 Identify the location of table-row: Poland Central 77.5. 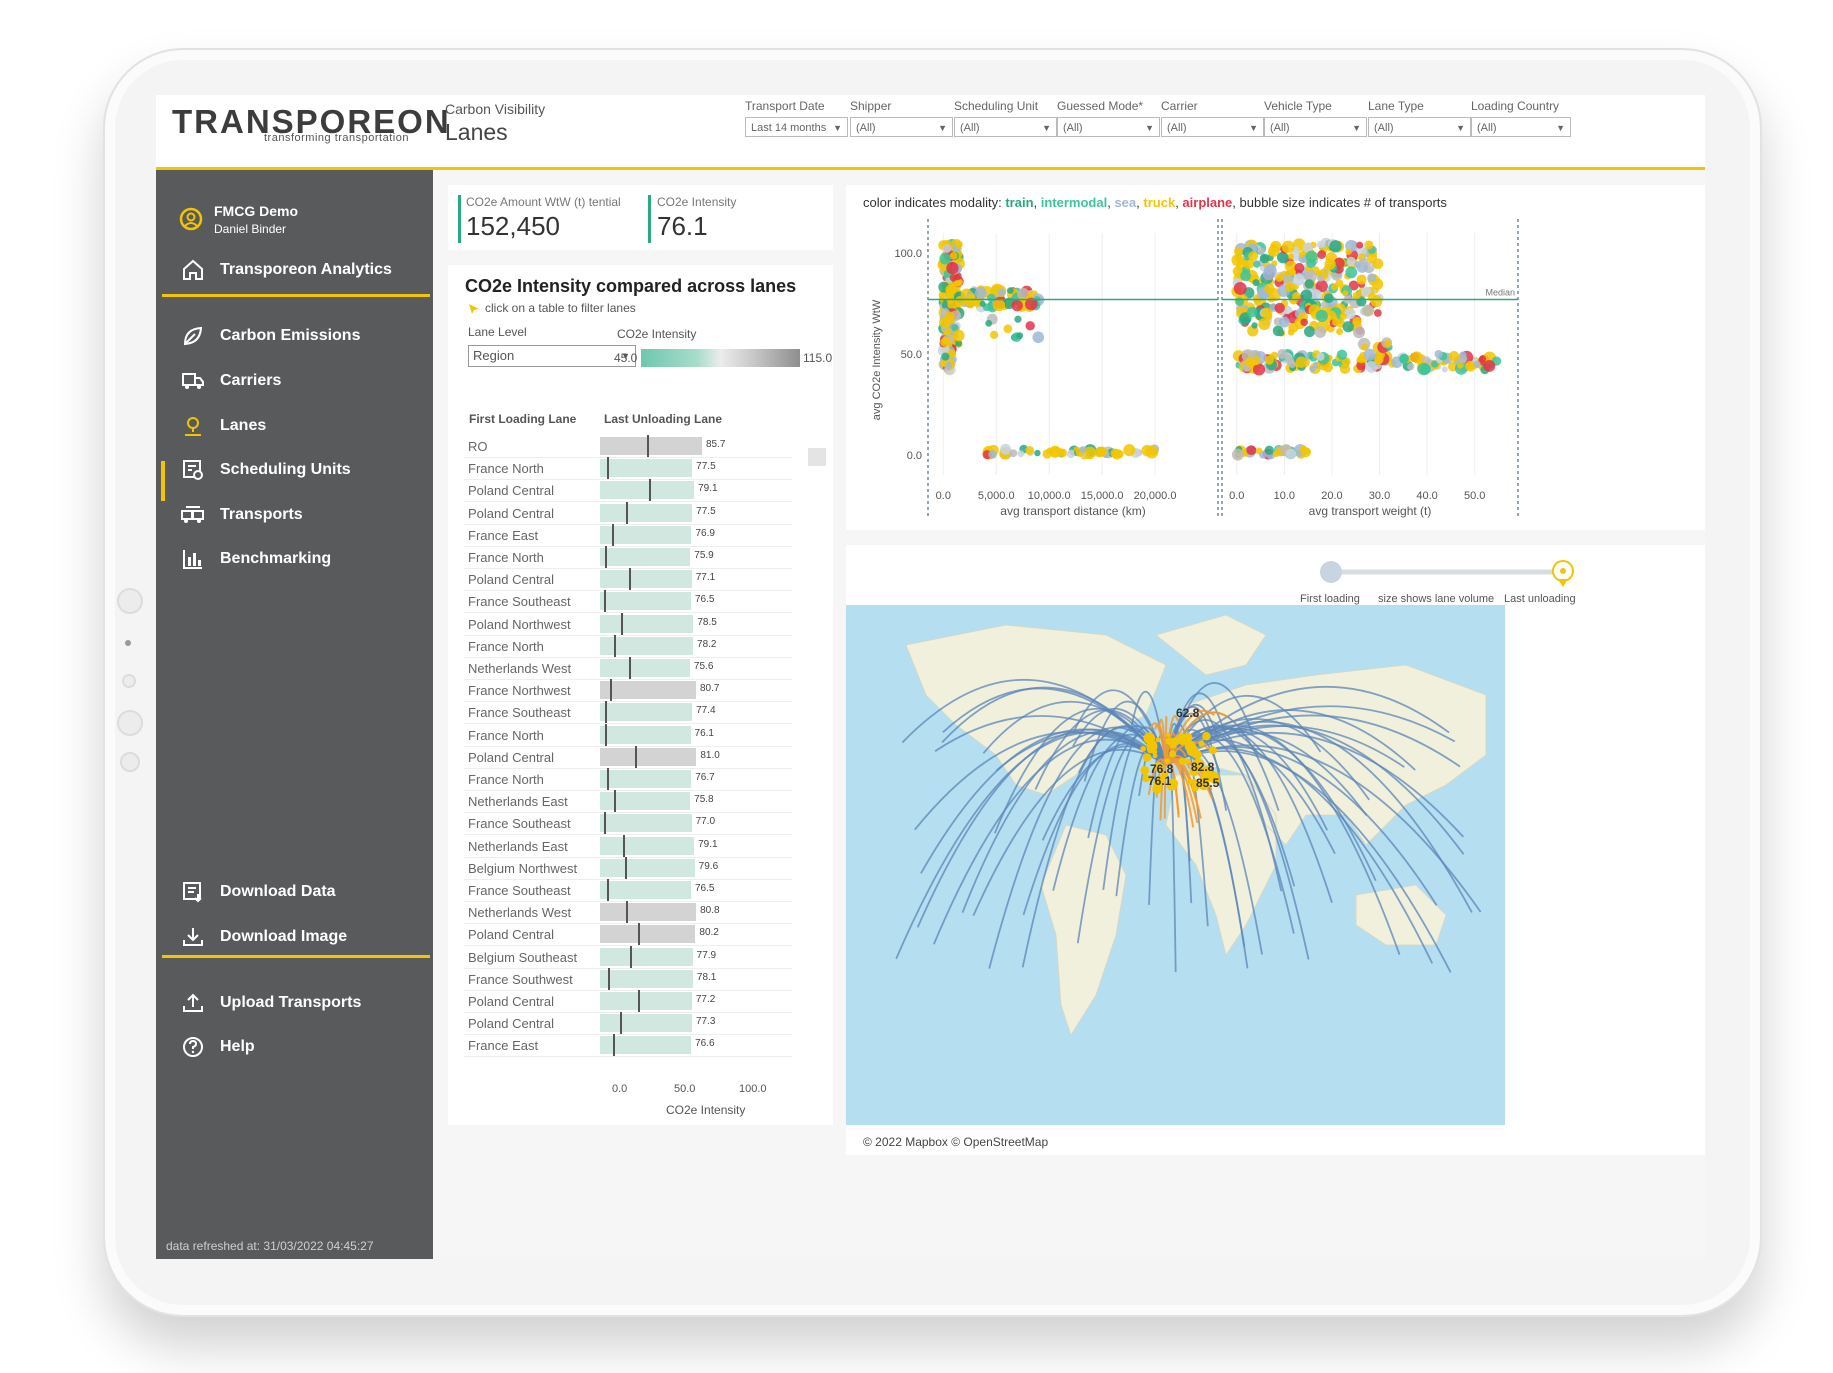
(628, 512).